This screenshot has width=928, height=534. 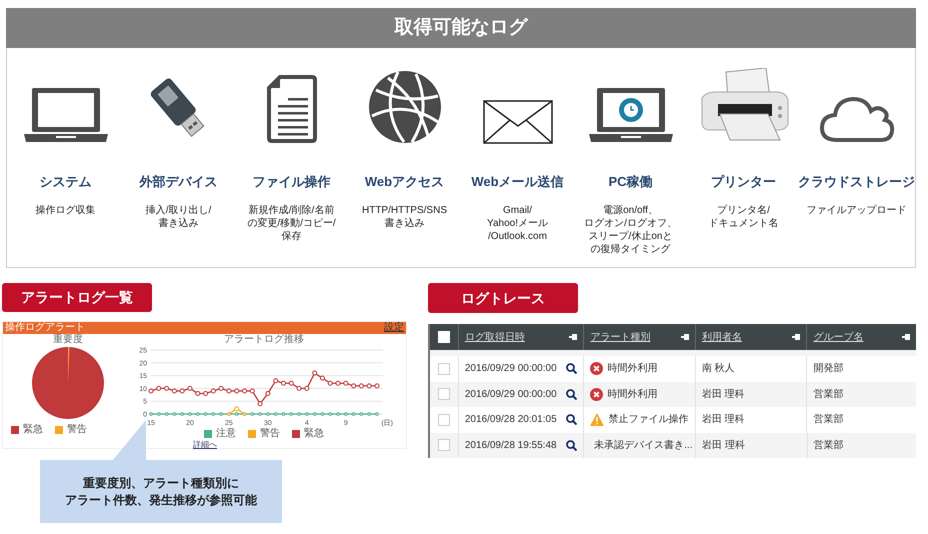 I want to click on log-type-title: ファイル操作, so click(x=291, y=182).